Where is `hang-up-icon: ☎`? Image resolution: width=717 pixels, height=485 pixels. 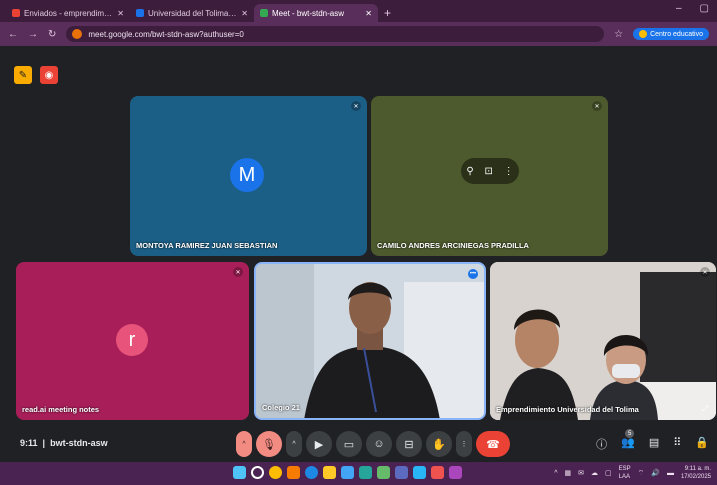 hang-up-icon: ☎ is located at coordinates (493, 444).